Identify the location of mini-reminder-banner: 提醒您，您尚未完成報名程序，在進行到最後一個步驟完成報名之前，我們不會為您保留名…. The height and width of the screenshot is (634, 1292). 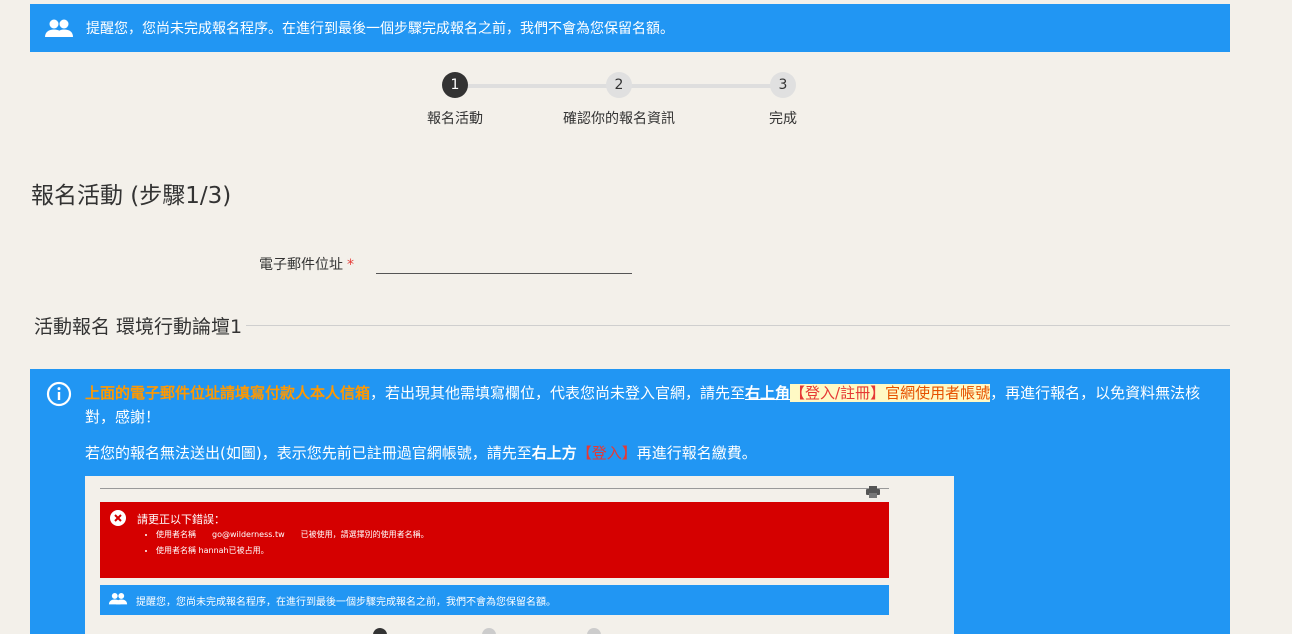
(494, 600).